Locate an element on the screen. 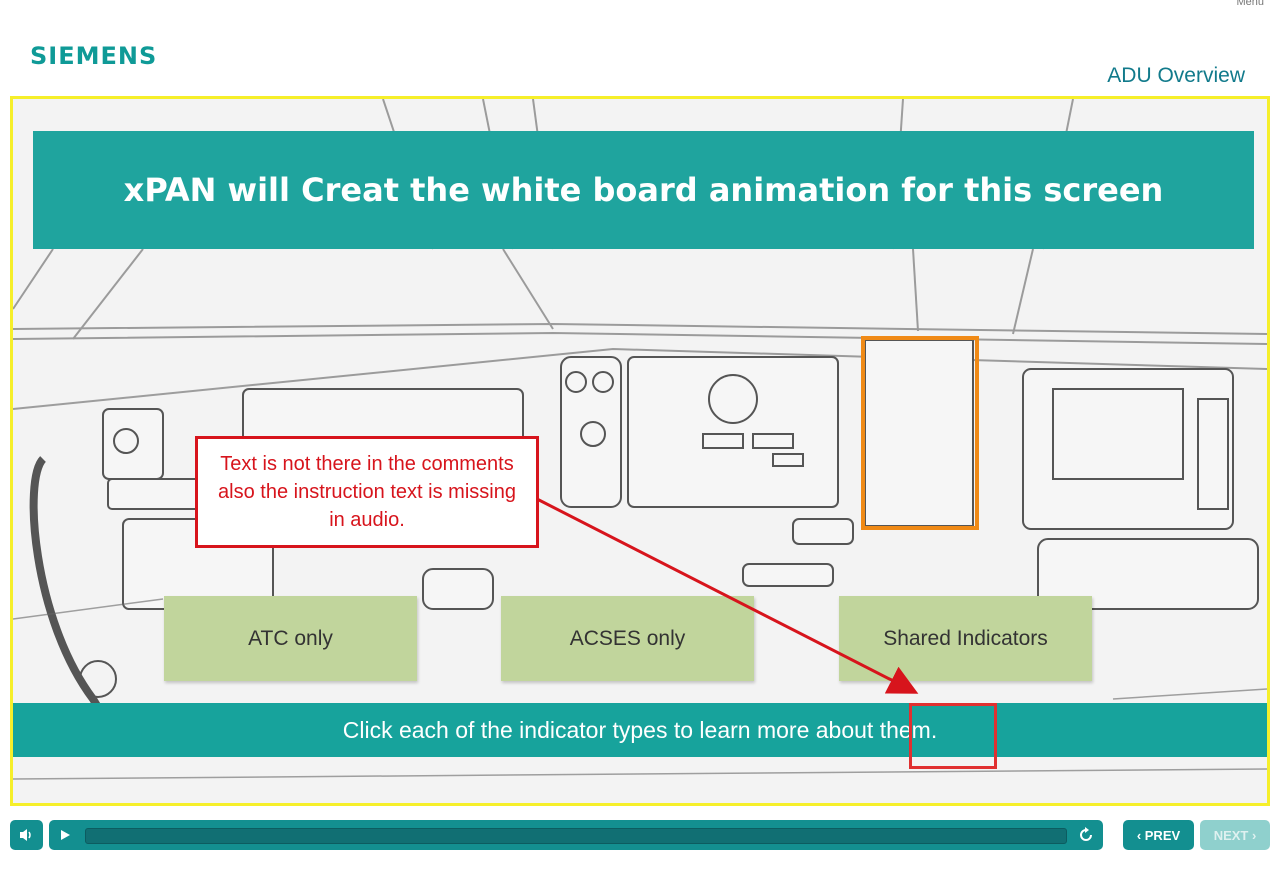 The height and width of the screenshot is (878, 1280). page-title: ADU Overview is located at coordinates (1176, 75).